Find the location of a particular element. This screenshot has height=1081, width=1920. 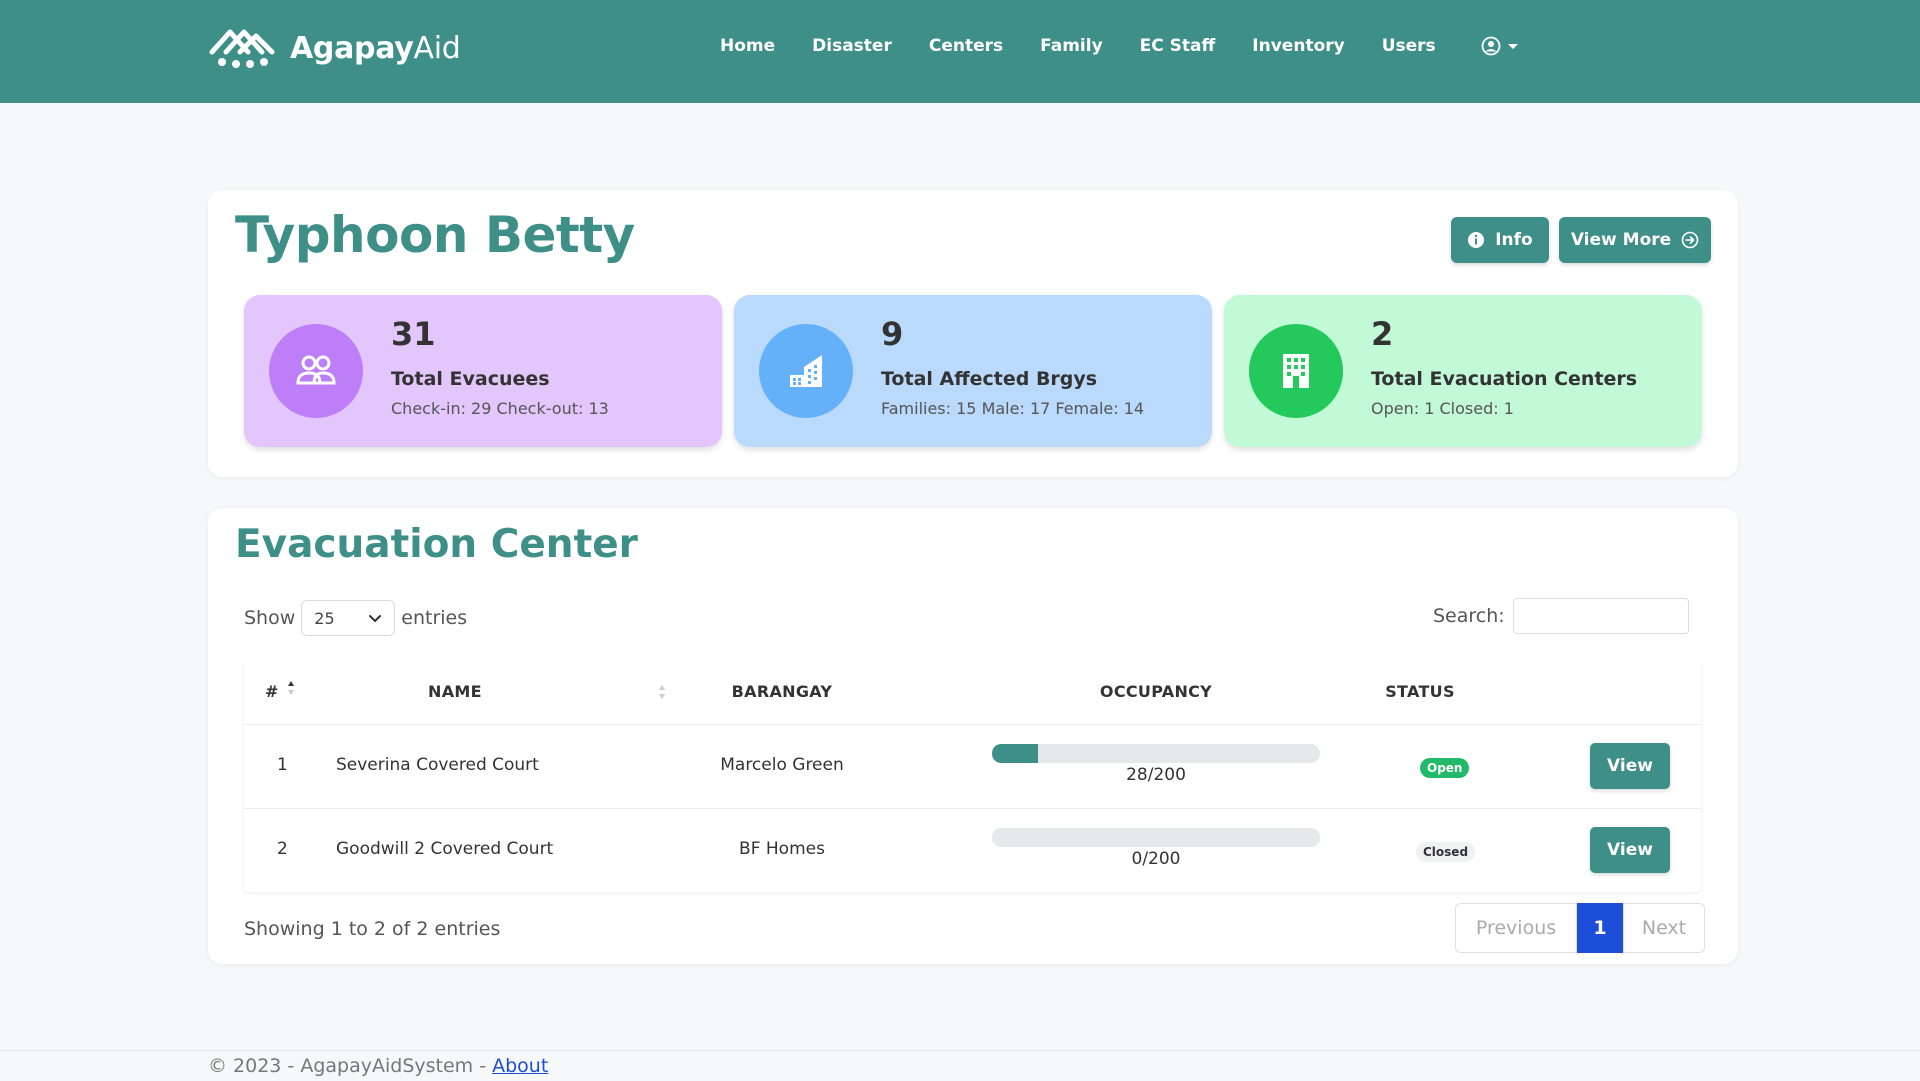

user-menu-dropdown is located at coordinates (1499, 46).